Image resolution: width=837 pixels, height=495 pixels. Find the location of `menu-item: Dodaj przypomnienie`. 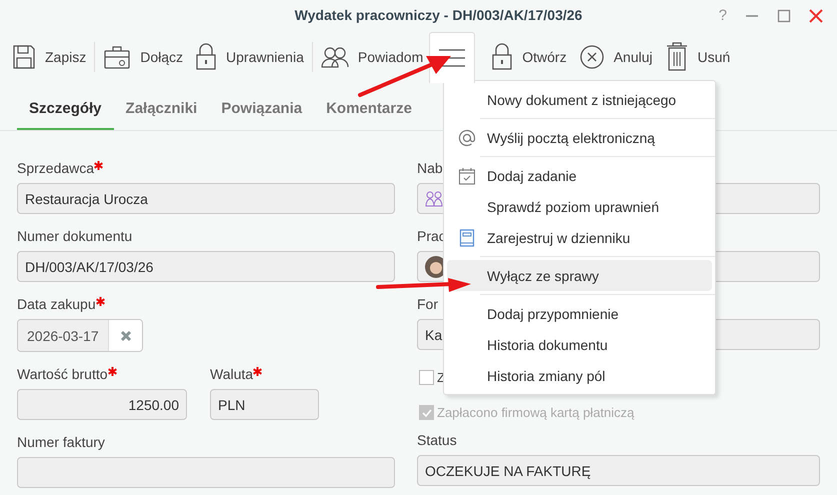

menu-item: Dodaj przypomnienie is located at coordinates (579, 313).